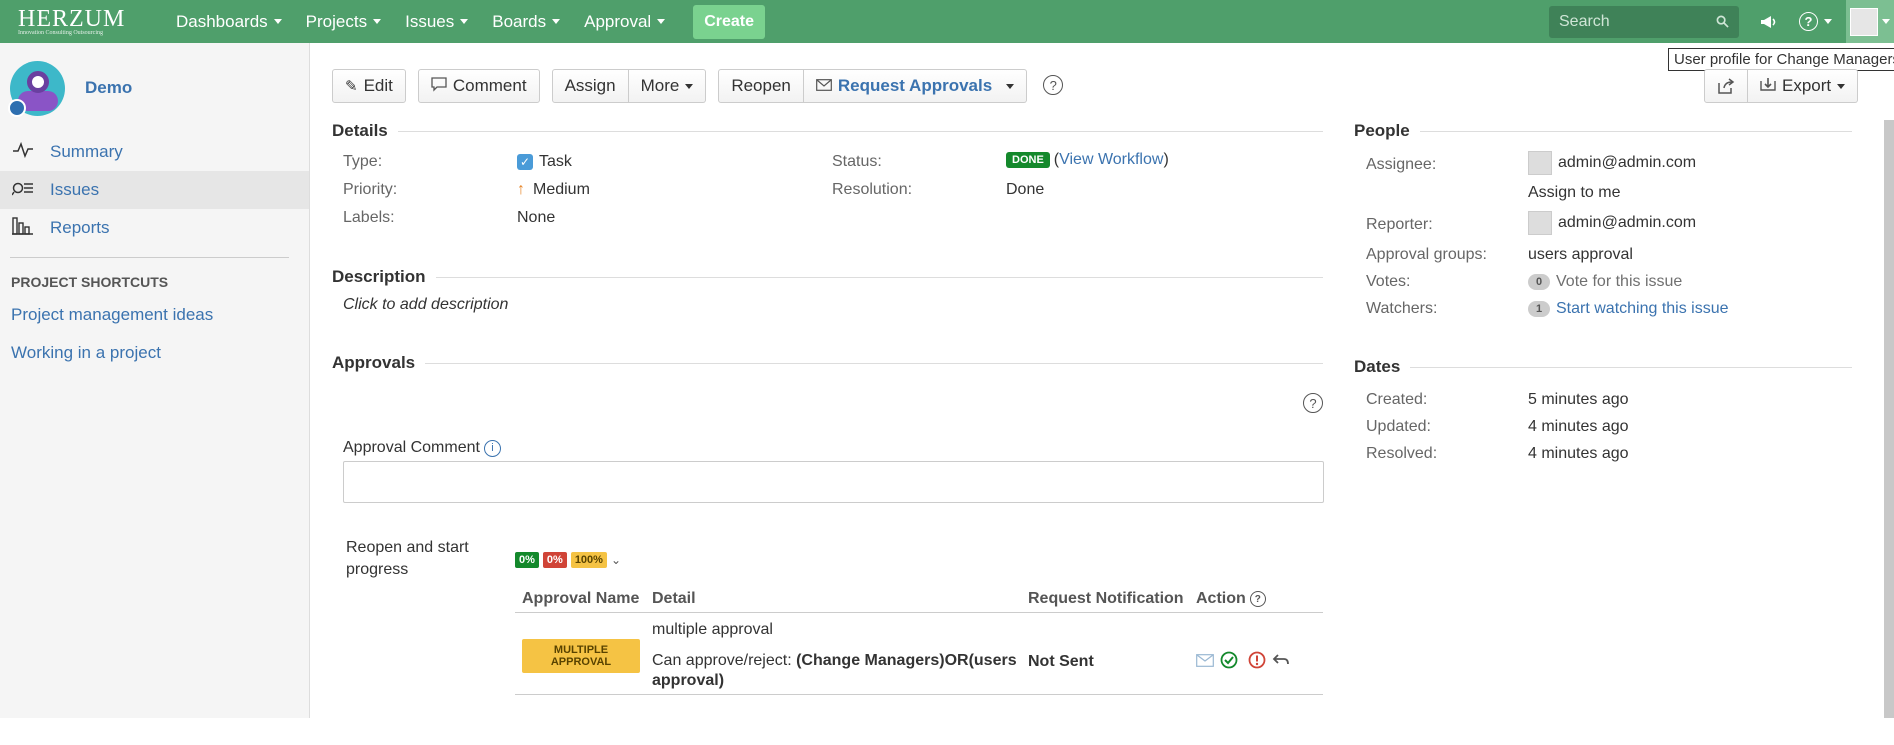 The height and width of the screenshot is (745, 1894). I want to click on approve-icon, so click(1229, 662).